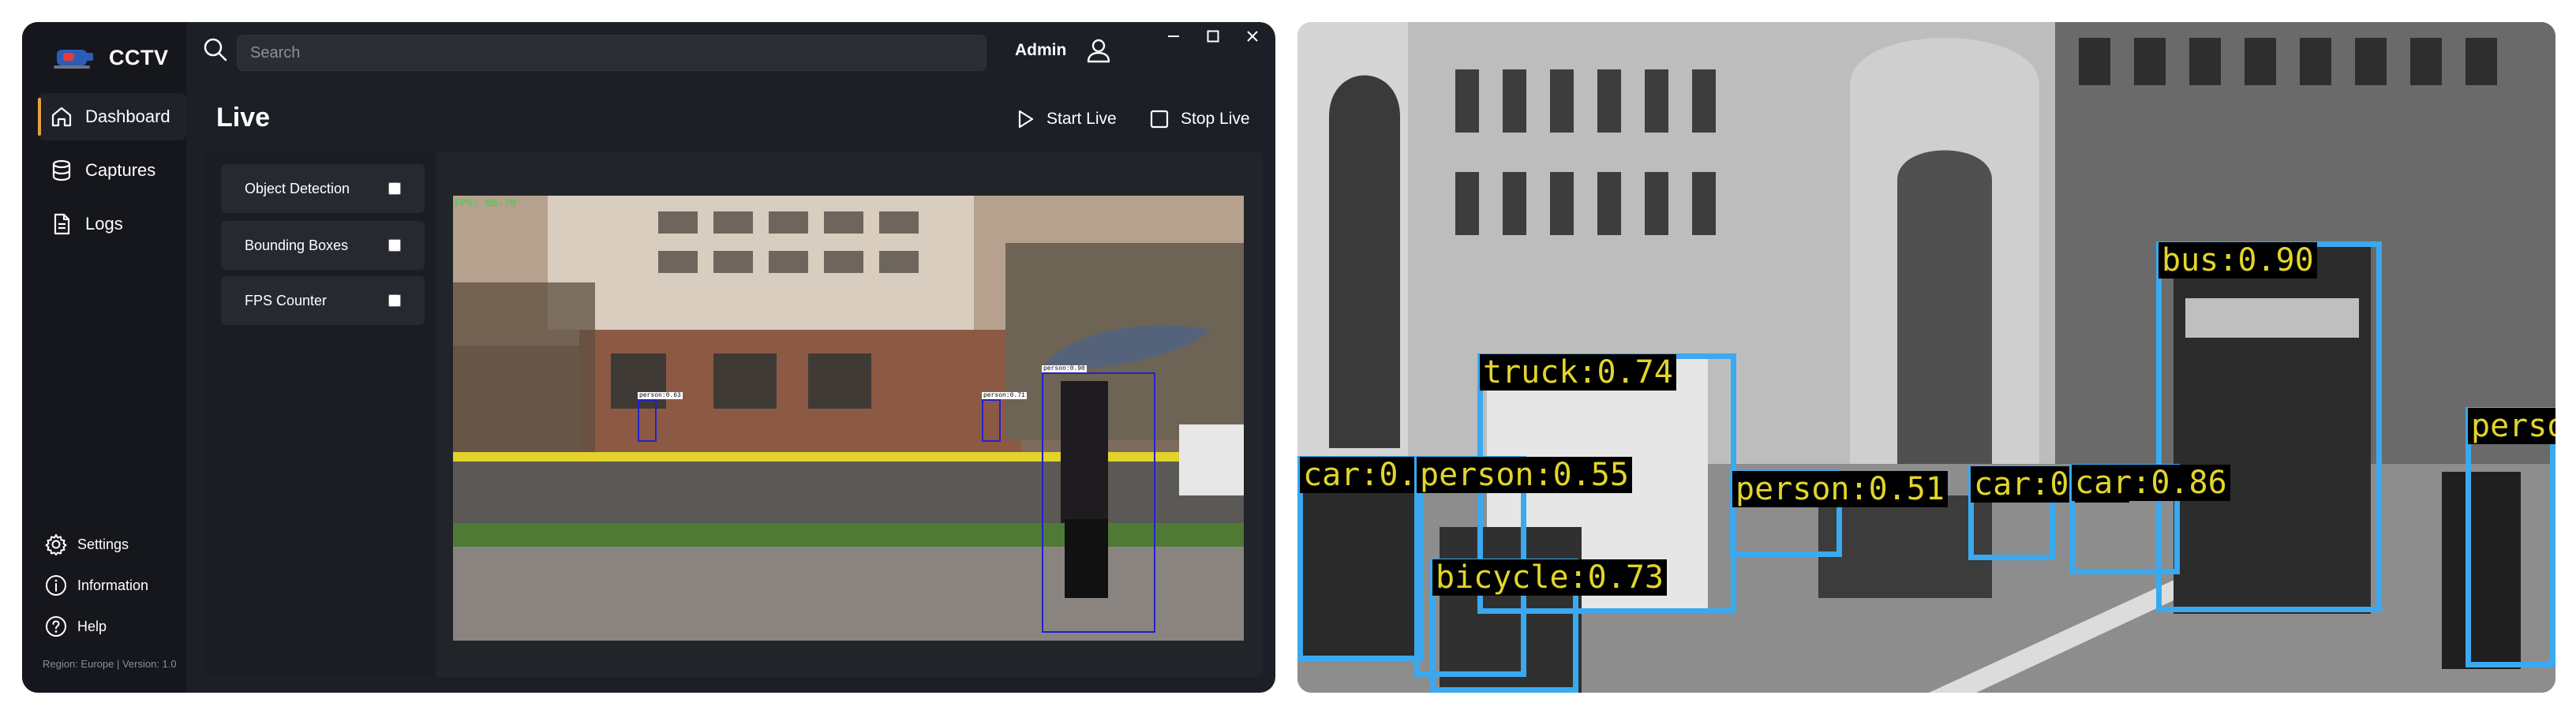 This screenshot has height=714, width=2576. I want to click on start-live-button: Start Live, so click(1065, 119).